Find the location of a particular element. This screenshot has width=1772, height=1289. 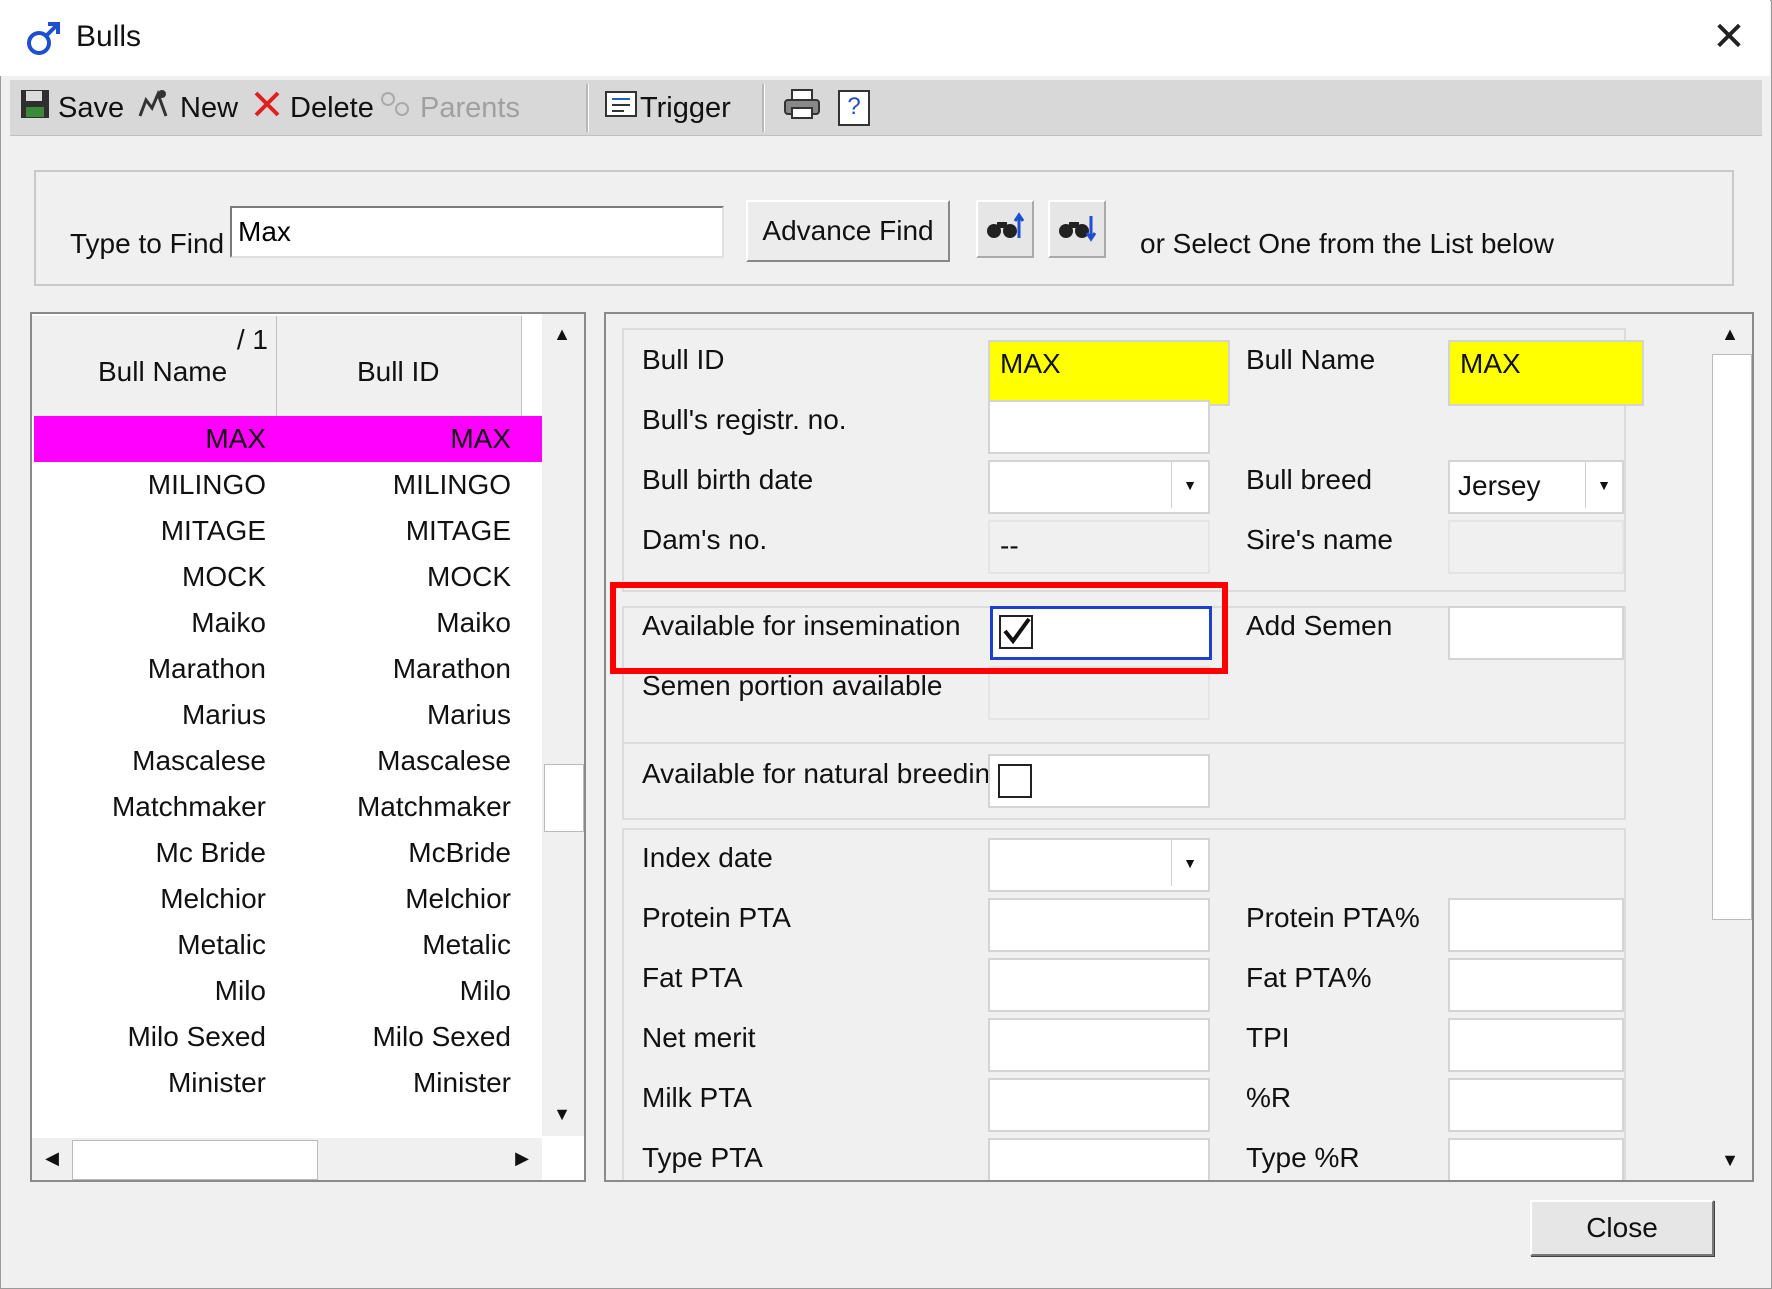

list-row: Matchmaker Matchmaker is located at coordinates (289, 807).